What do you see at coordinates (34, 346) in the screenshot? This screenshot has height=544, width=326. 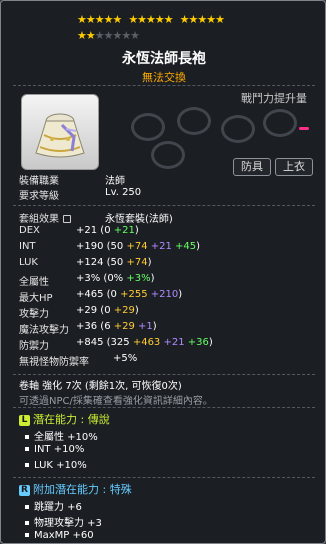 I see `stat-label: 防禦力` at bounding box center [34, 346].